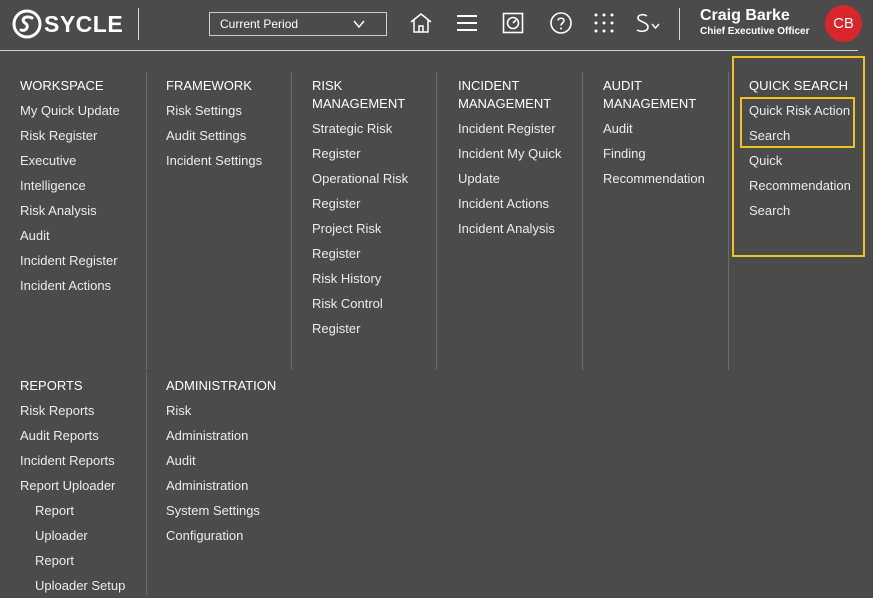  What do you see at coordinates (214, 110) in the screenshot?
I see `menu-item: Risk Settings` at bounding box center [214, 110].